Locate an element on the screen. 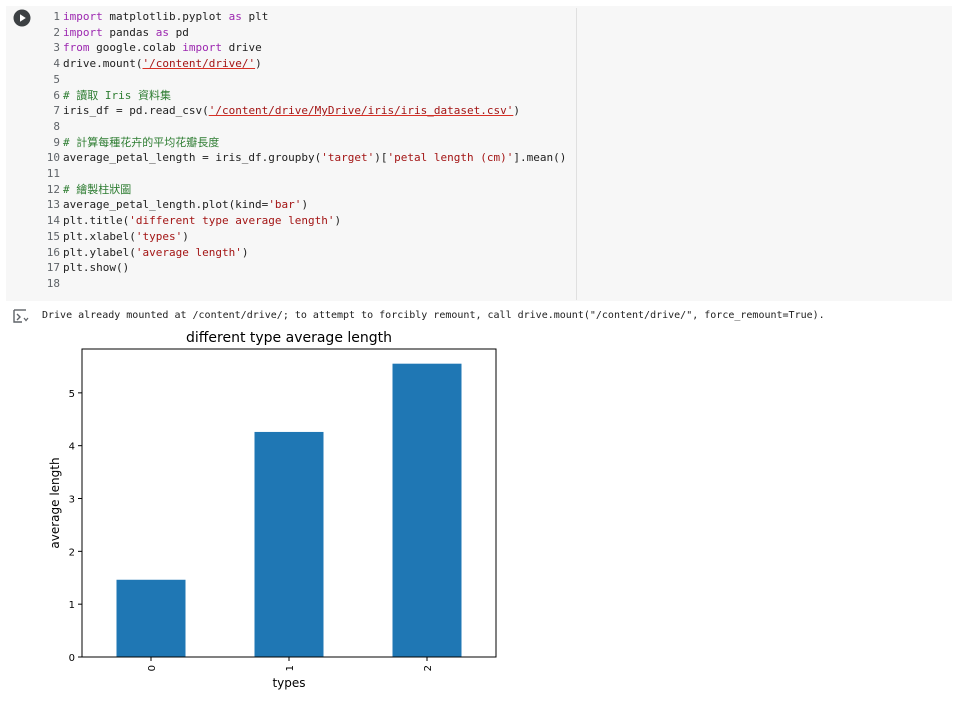 This screenshot has width=953, height=707. line-number: 3 is located at coordinates (56, 48).